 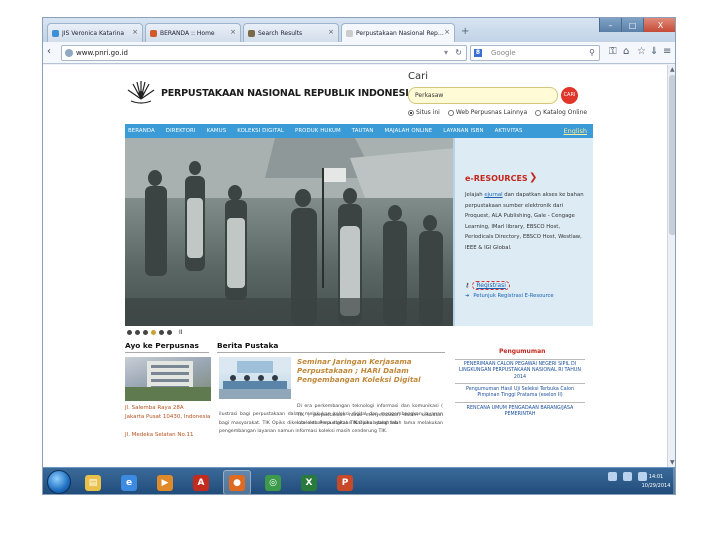 I want to click on menu-aktivitas: AKTIVITAS, so click(x=509, y=131).